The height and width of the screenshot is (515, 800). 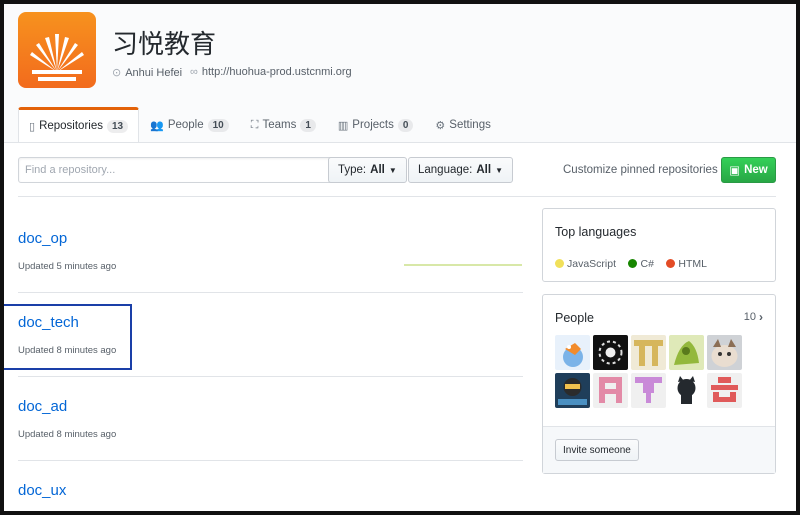 I want to click on language-list: JavaScript C# HTML, so click(x=635, y=264).